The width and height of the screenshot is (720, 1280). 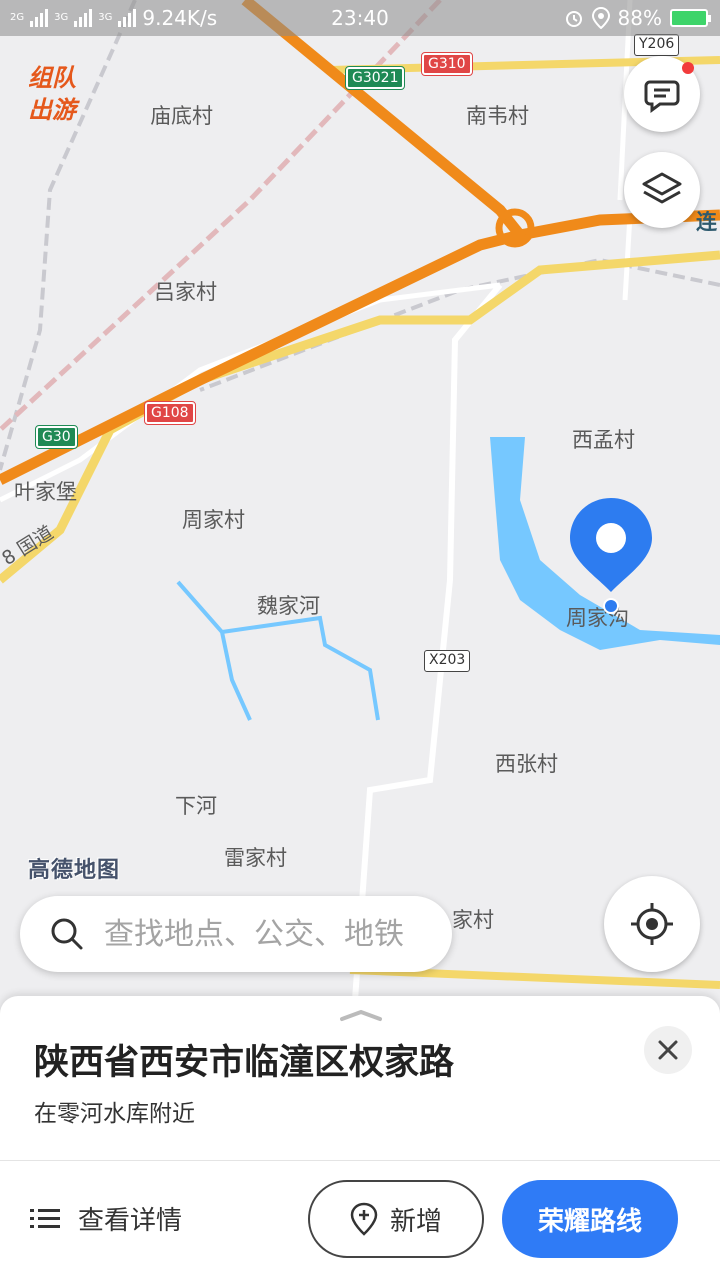 I want to click on highway-shield: G108, so click(x=170, y=413).